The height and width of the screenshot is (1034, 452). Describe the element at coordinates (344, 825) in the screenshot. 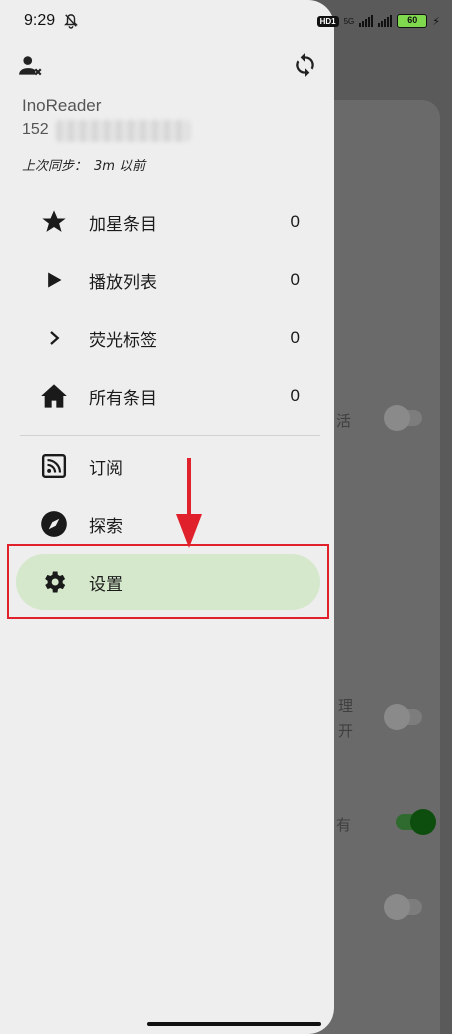

I see `background-text: 有` at that location.